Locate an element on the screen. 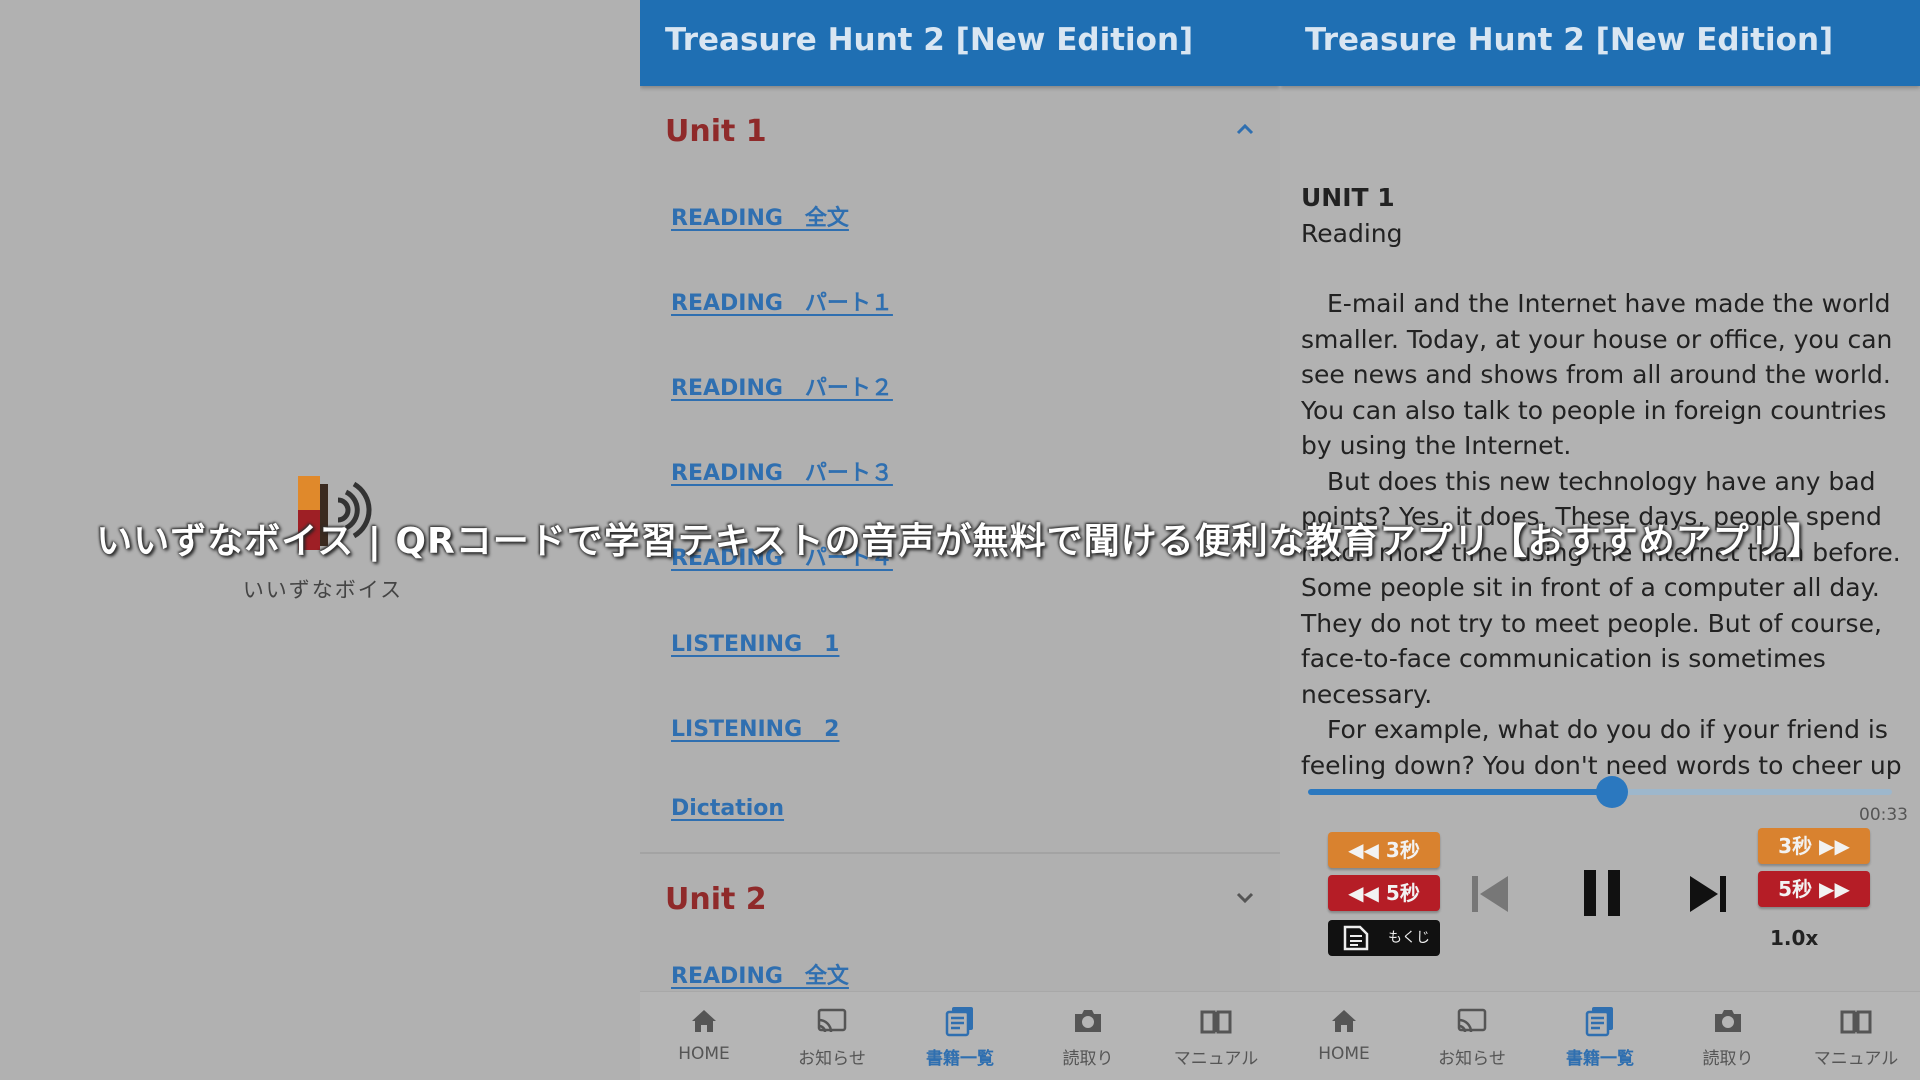  forward-3s-button: 3秒 ▶▶ is located at coordinates (1814, 846).